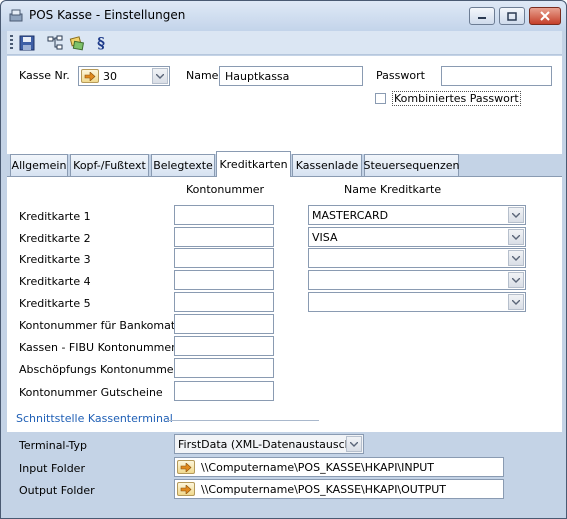  I want to click on minimize-button, so click(482, 16).